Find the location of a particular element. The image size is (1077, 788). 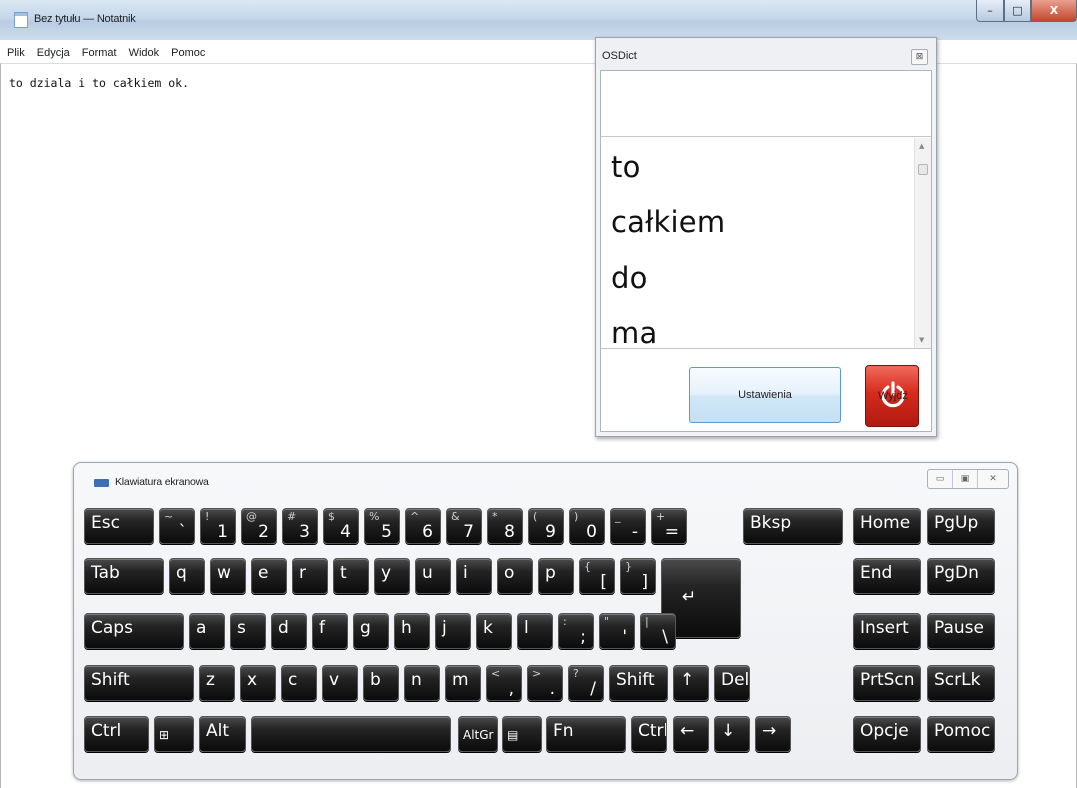

key-1-6: y is located at coordinates (392, 576).